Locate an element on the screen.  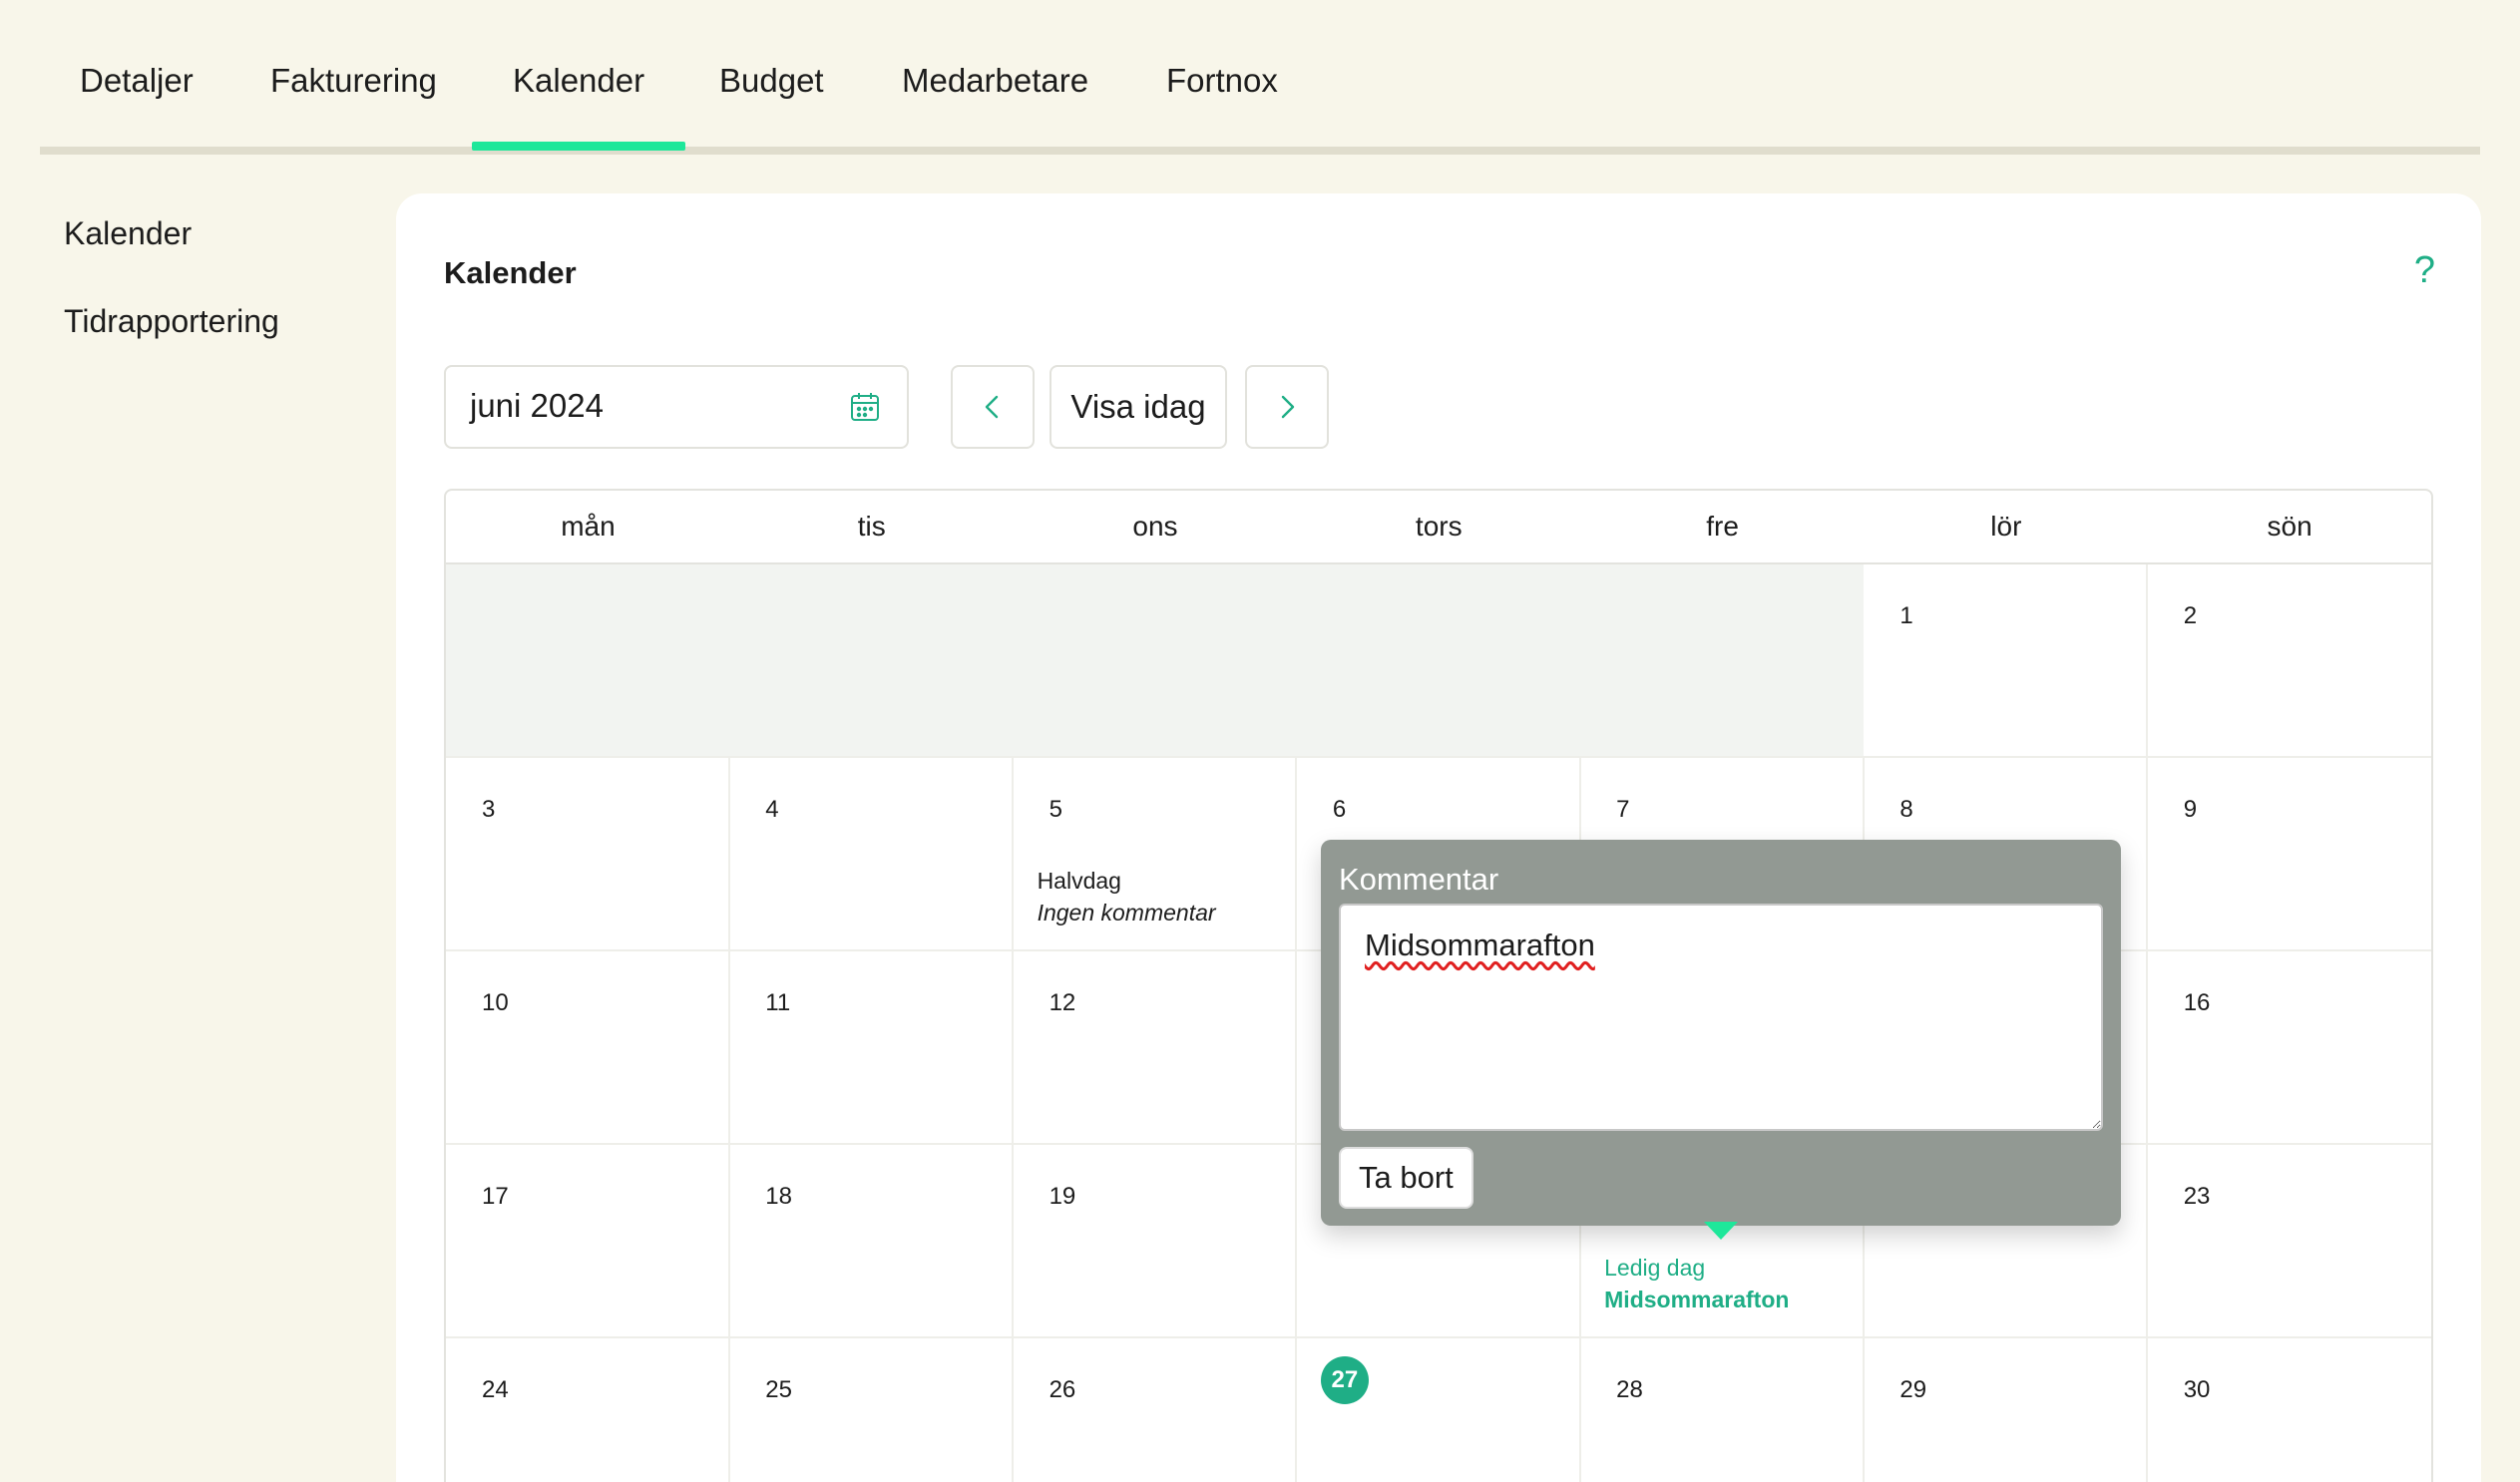
tab-fortnox: Fortnox is located at coordinates (1222, 81).